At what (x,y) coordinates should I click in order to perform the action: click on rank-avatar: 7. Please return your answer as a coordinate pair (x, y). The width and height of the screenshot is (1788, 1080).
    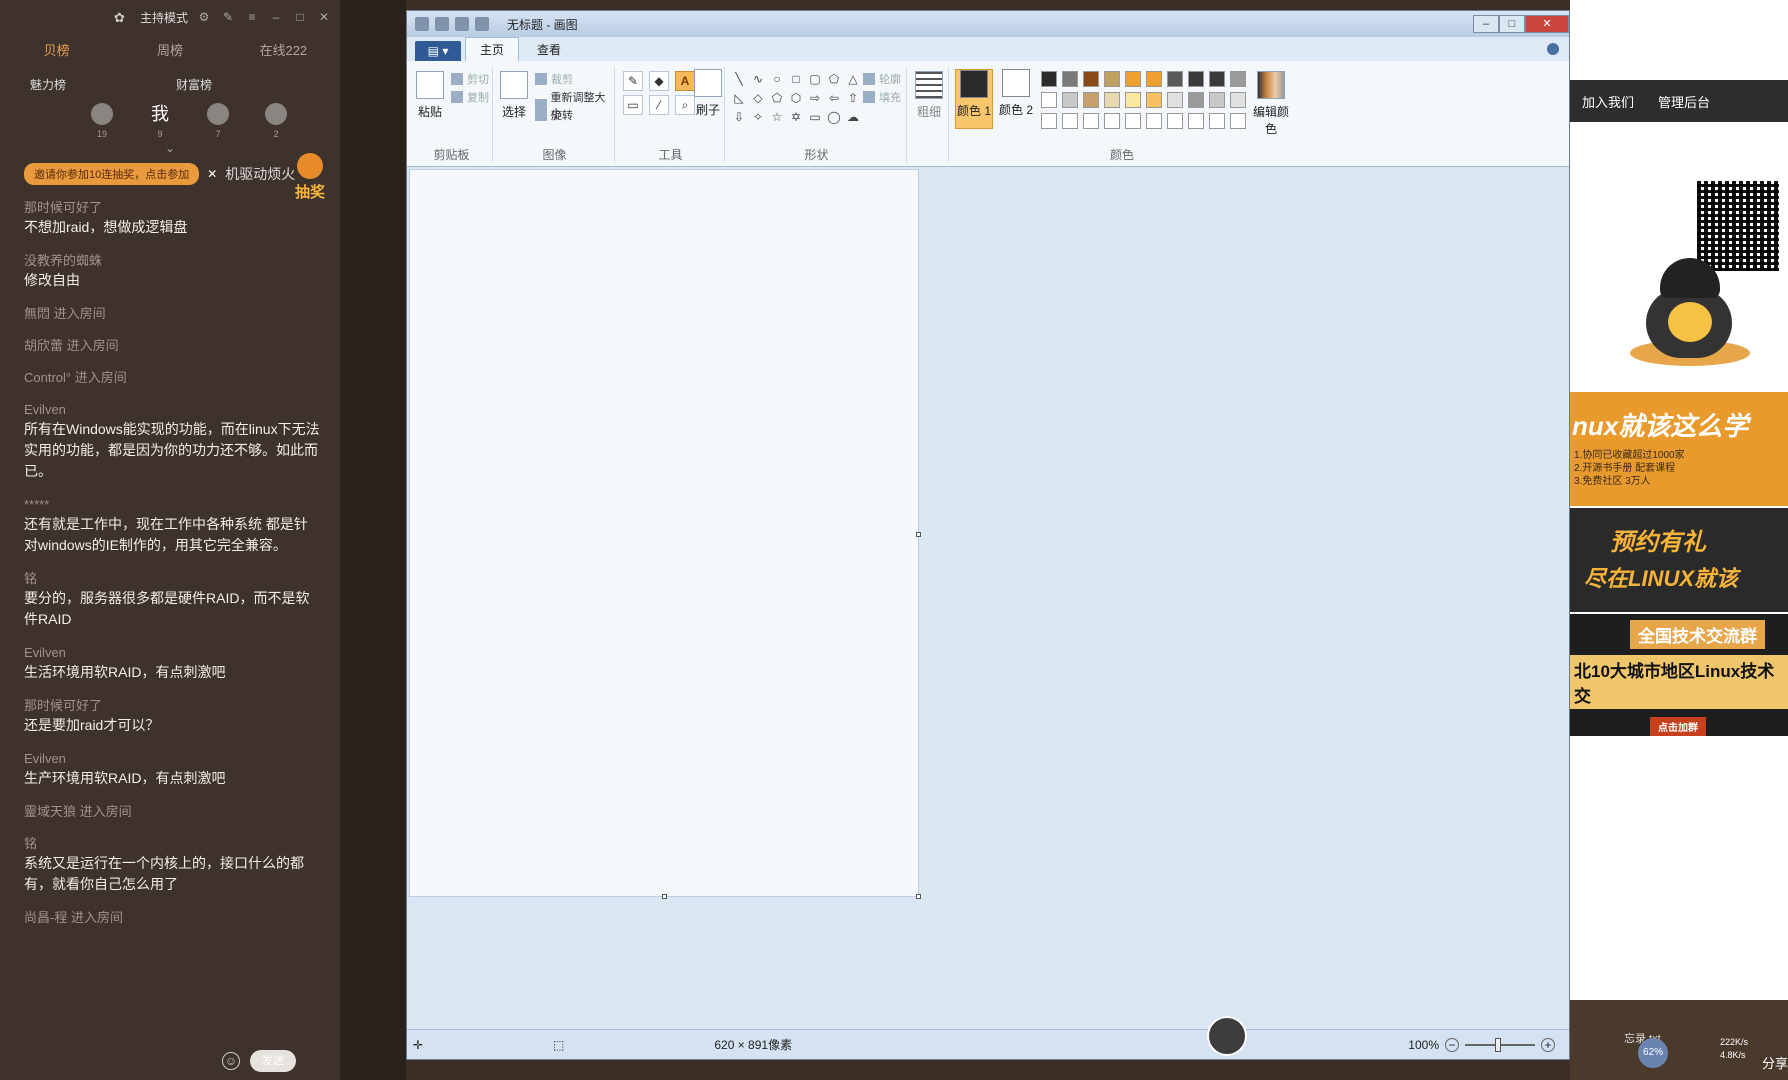
    Looking at the image, I should click on (218, 121).